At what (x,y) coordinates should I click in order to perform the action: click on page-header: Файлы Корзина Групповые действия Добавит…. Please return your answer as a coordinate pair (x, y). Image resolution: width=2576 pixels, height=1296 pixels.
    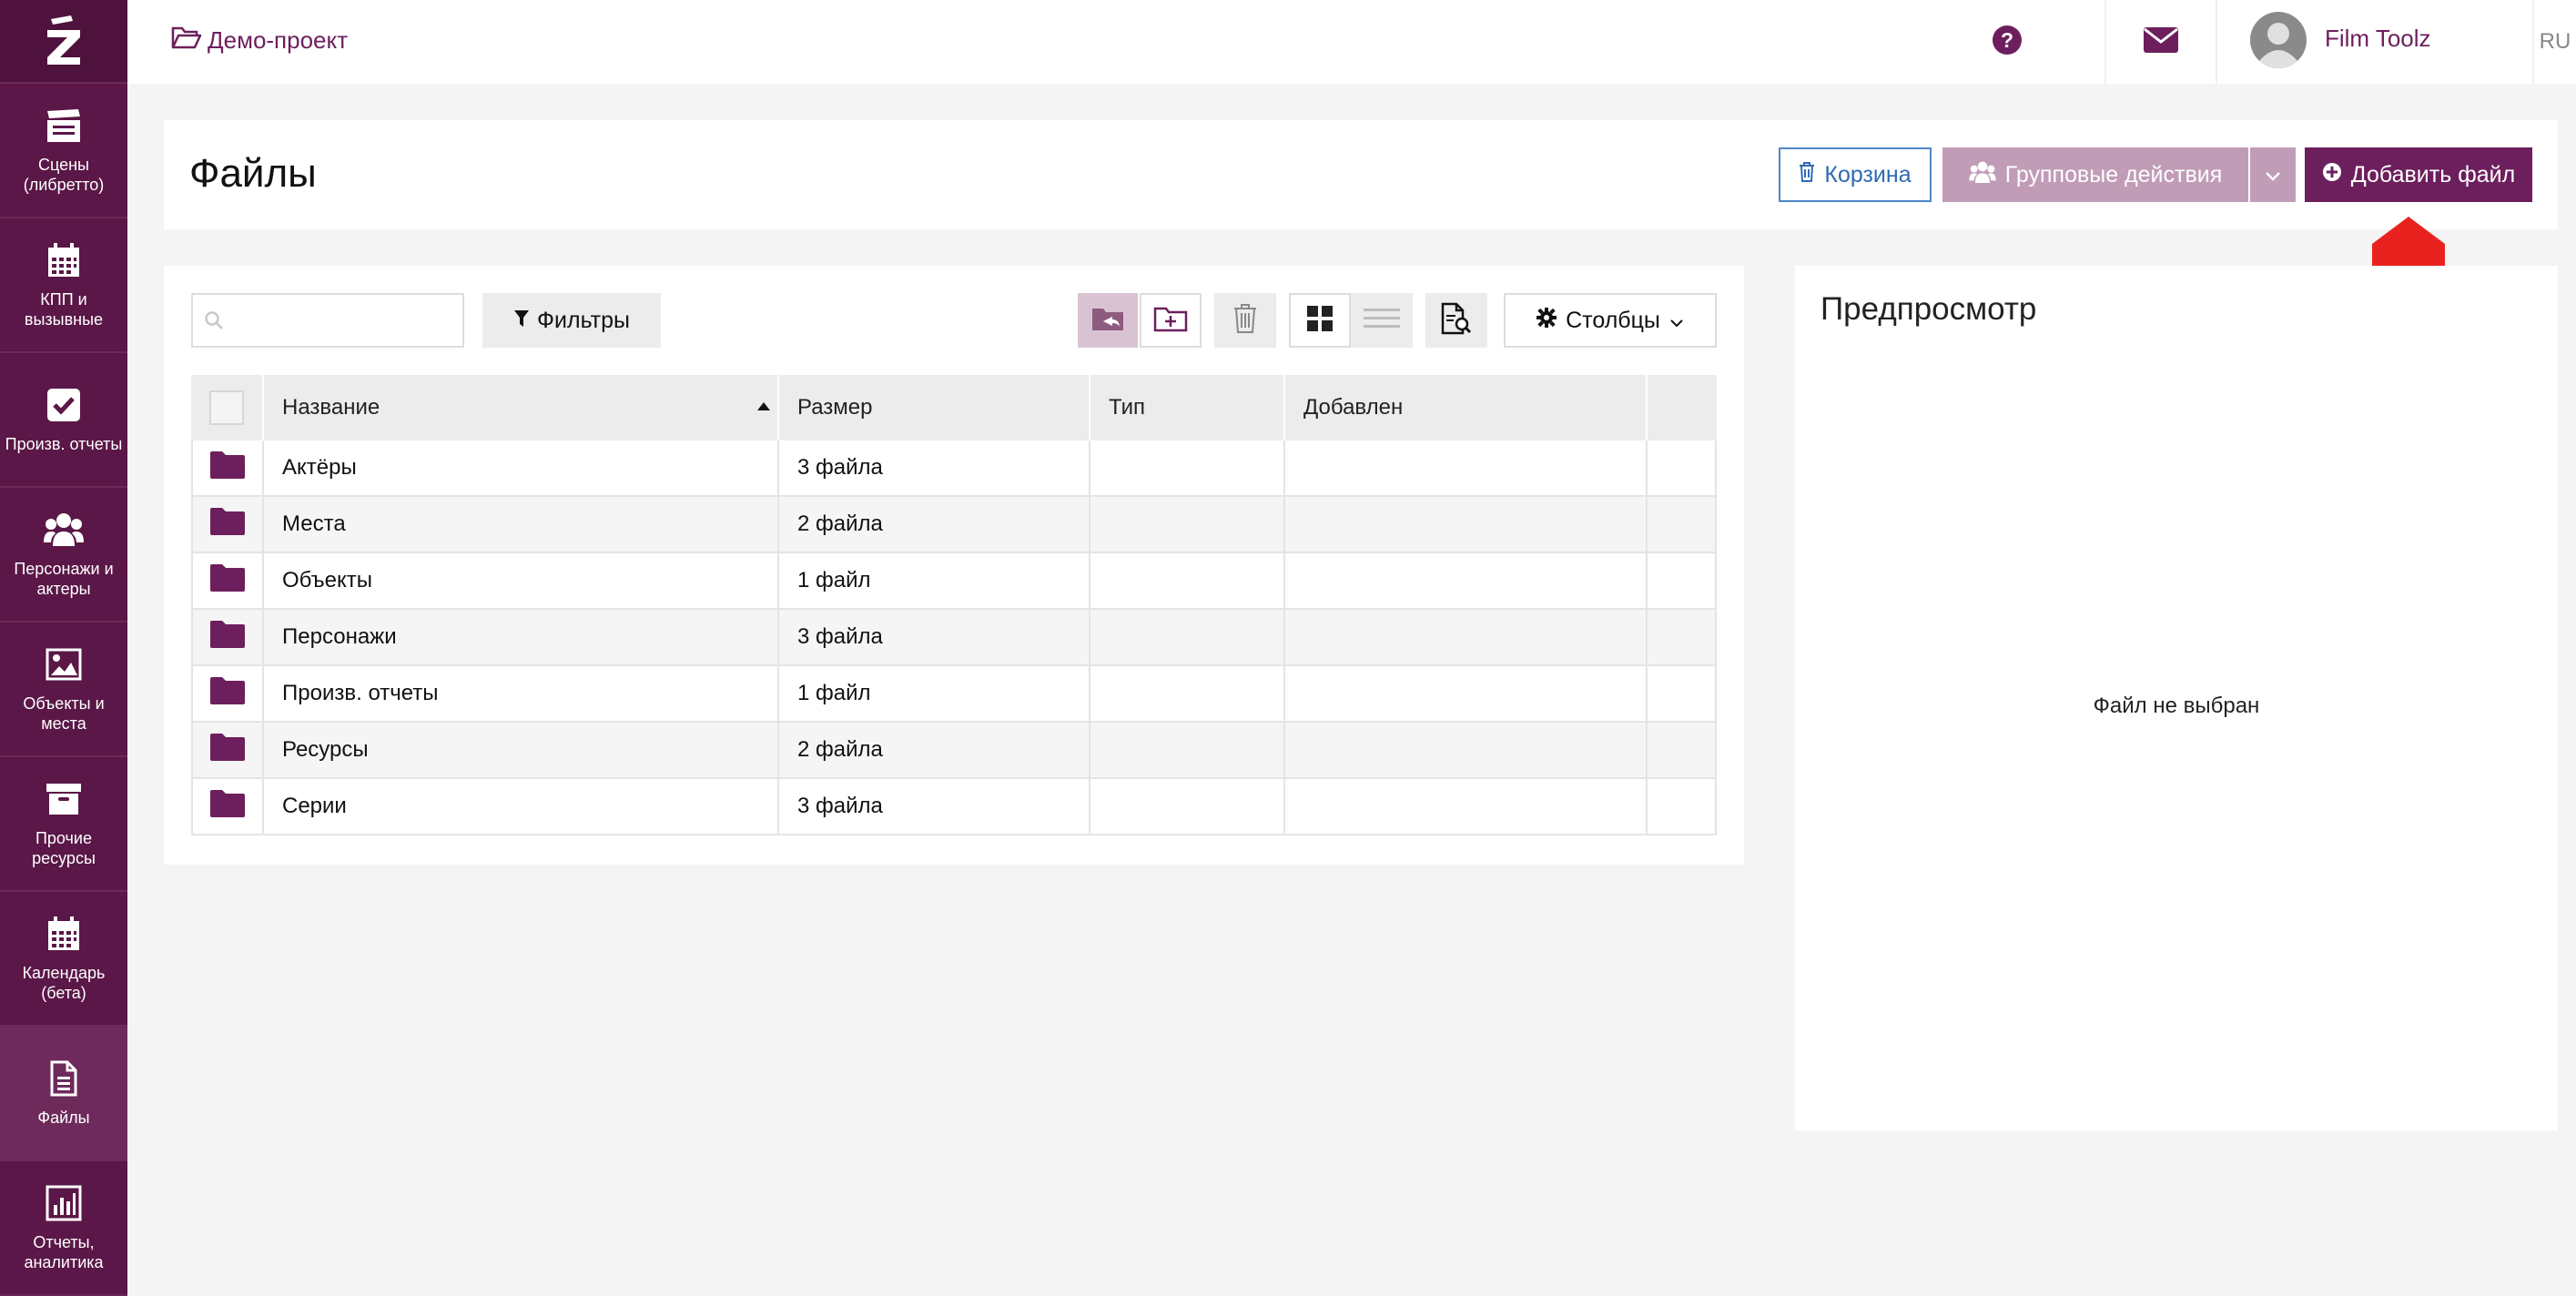
    Looking at the image, I should click on (1361, 174).